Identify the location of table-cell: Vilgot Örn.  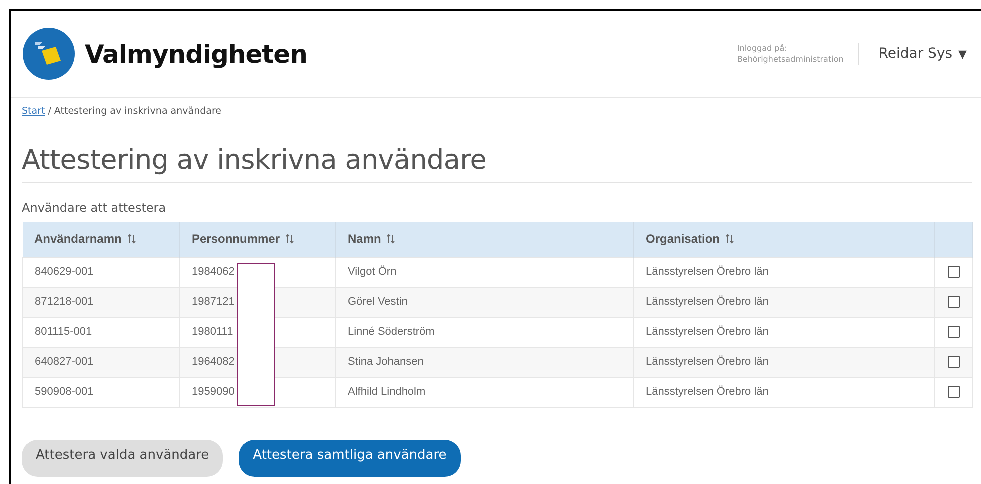
(485, 272).